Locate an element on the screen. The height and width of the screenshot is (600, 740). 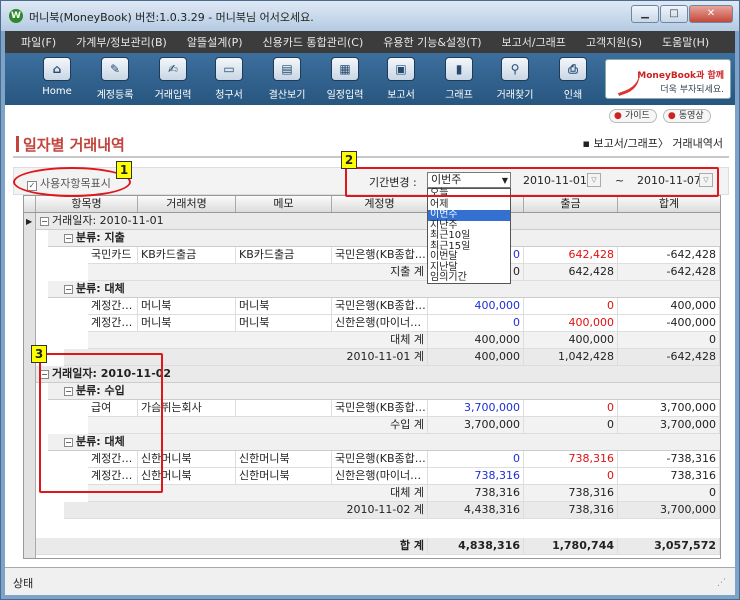
status-bar: 상태 ⋰ is located at coordinates (370, 581).